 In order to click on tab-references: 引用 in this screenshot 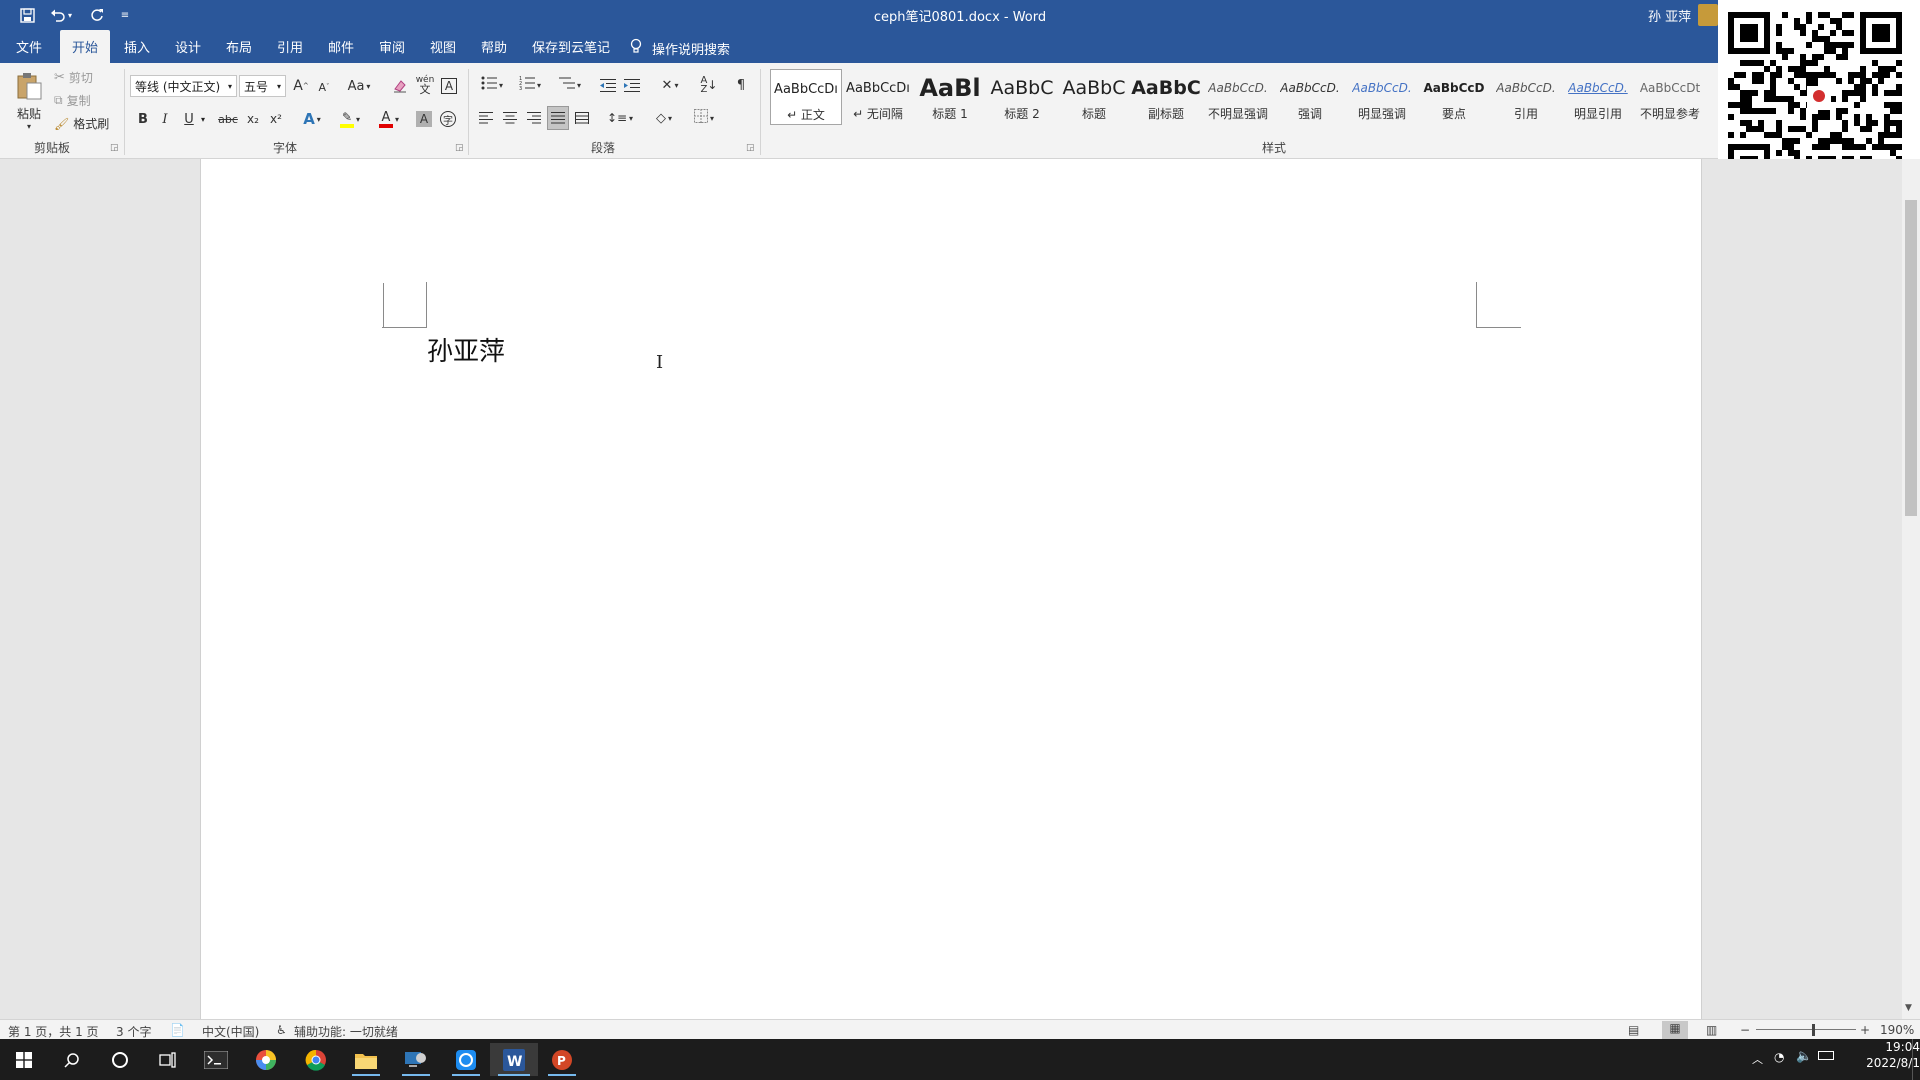, I will do `click(290, 46)`.